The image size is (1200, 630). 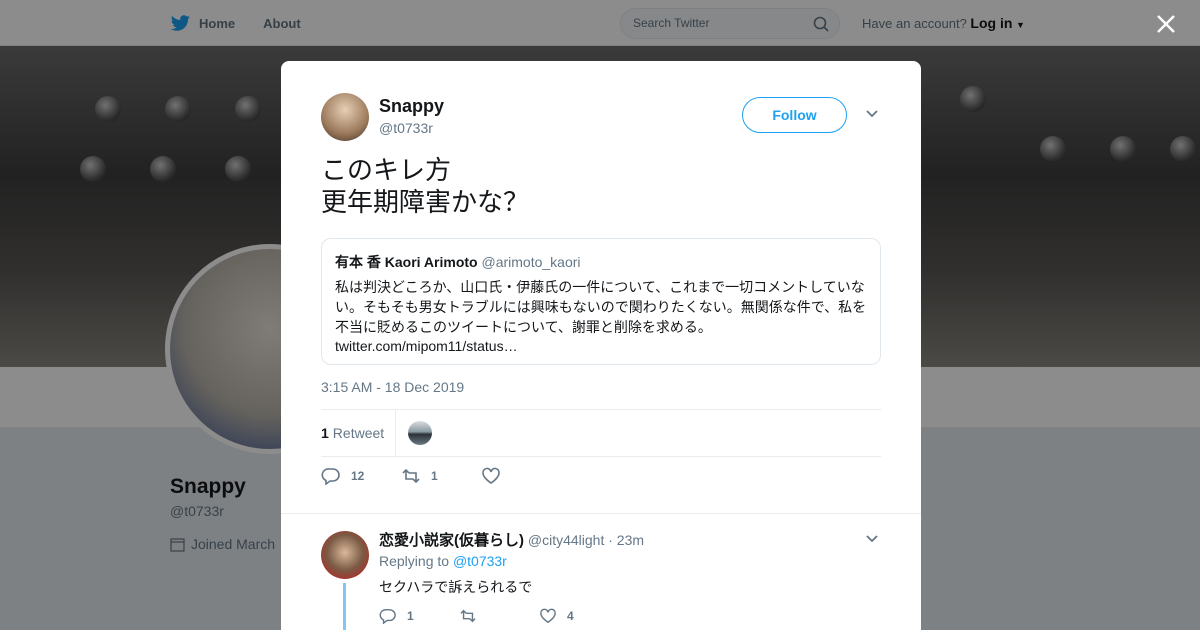 What do you see at coordinates (566, 540) in the screenshot?
I see `reply-author-handle: @city44light` at bounding box center [566, 540].